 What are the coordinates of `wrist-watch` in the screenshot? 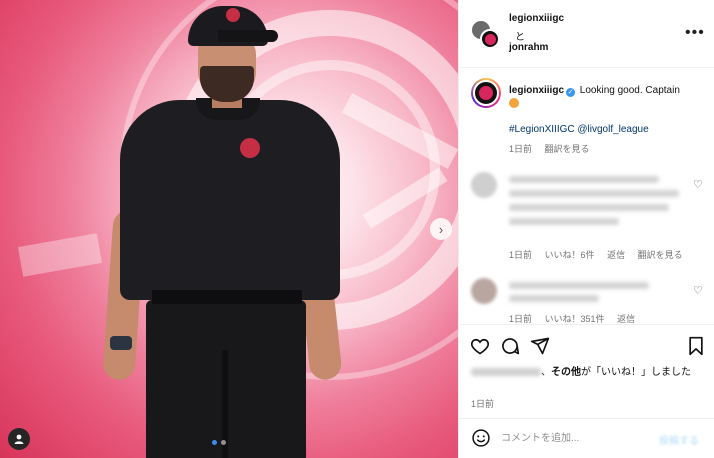 It's located at (121, 343).